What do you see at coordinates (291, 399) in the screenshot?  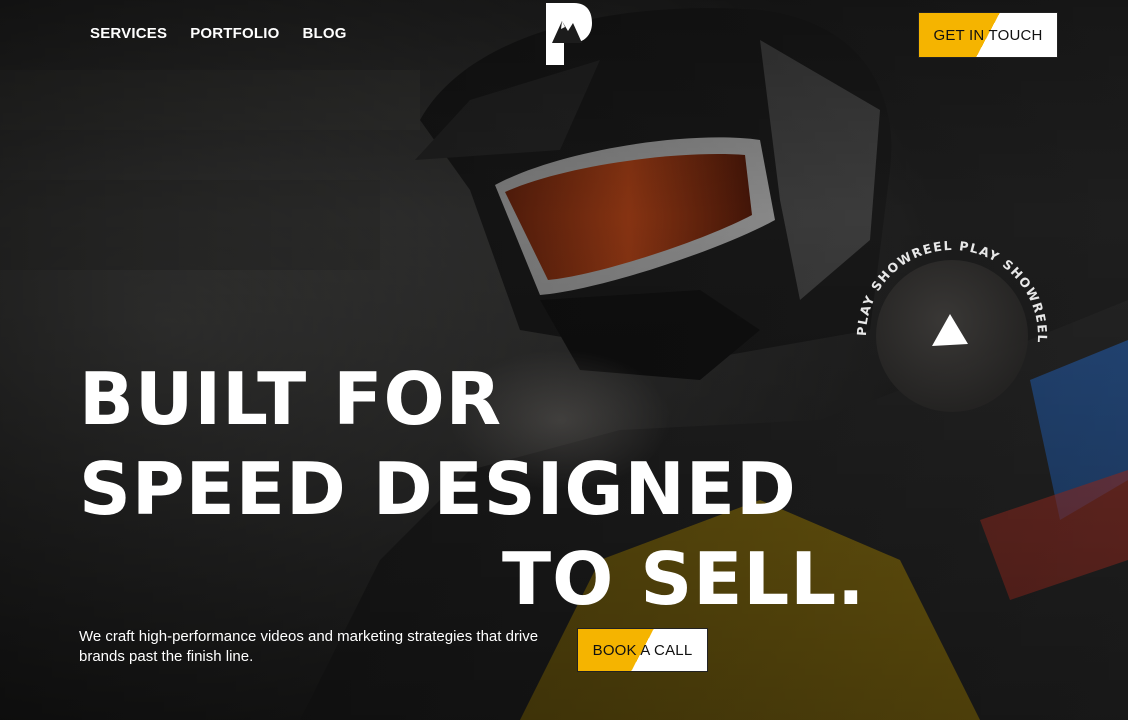 I see `headline-line-1: BUILT FOR` at bounding box center [291, 399].